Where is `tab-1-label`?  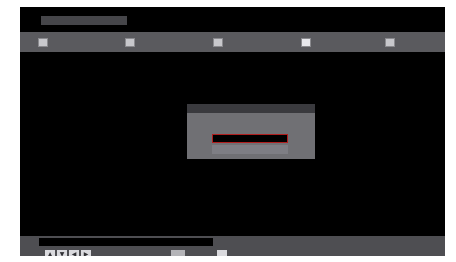
tab-1-label is located at coordinates (63, 42).